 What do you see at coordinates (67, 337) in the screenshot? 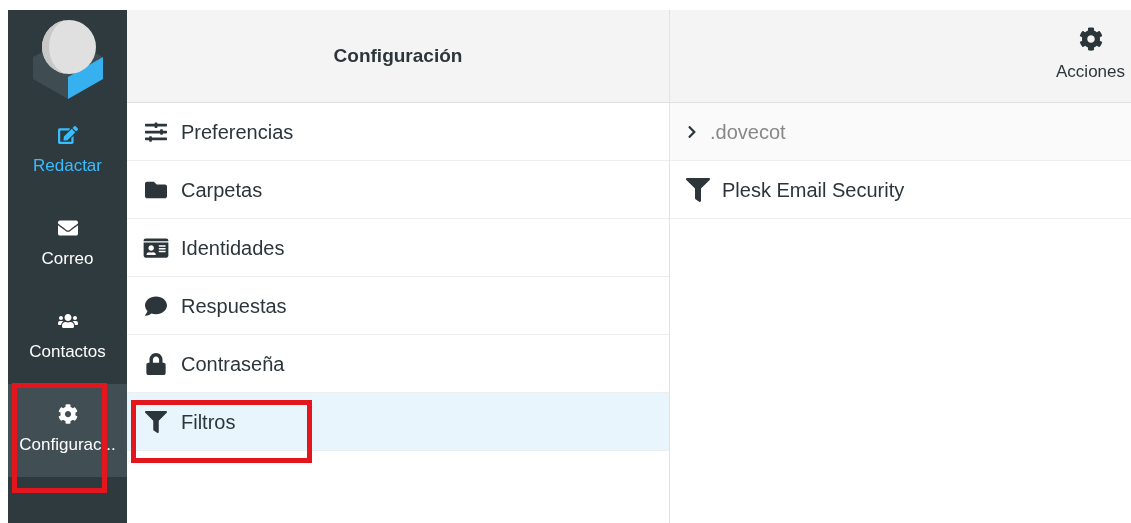
I see `sidebar-item: Contactos` at bounding box center [67, 337].